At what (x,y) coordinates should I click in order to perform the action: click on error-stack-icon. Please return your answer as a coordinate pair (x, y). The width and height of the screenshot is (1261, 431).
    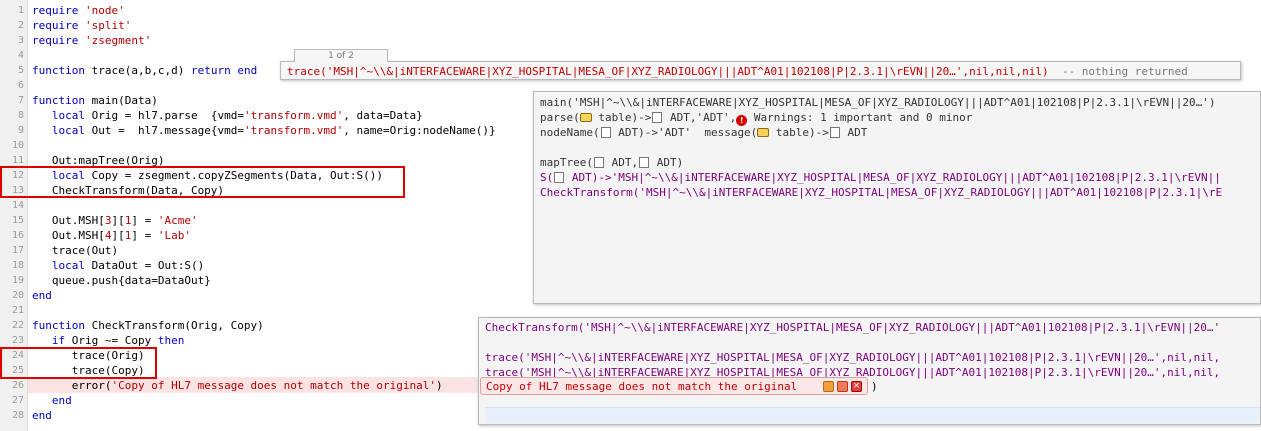
    Looking at the image, I should click on (828, 386).